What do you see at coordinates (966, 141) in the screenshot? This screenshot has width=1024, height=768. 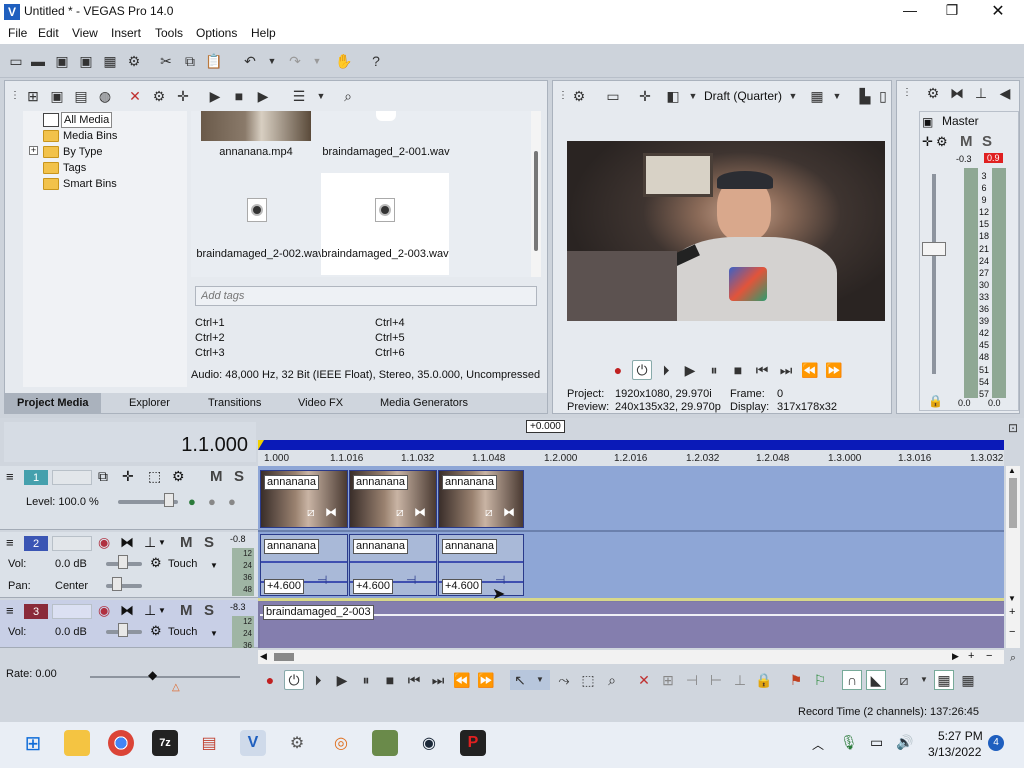 I see `master-mute-button: M` at bounding box center [966, 141].